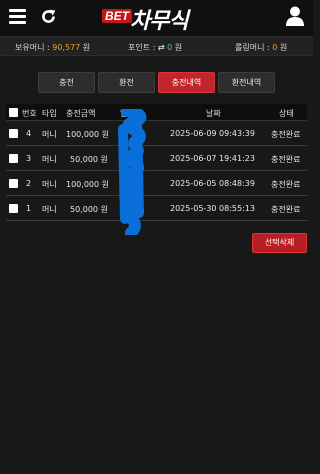 The image size is (320, 474). I want to click on tab-withdraw-history: 환전내역, so click(246, 82).